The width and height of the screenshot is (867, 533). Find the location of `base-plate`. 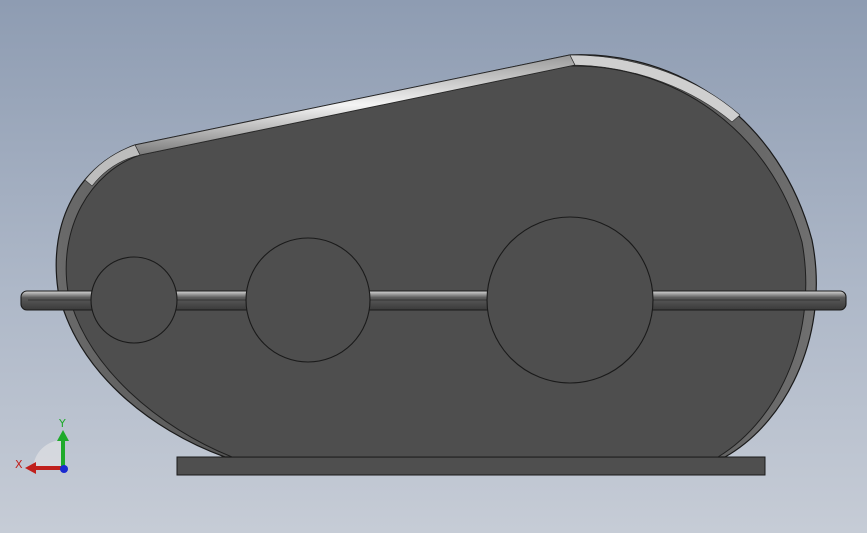

base-plate is located at coordinates (471, 466).